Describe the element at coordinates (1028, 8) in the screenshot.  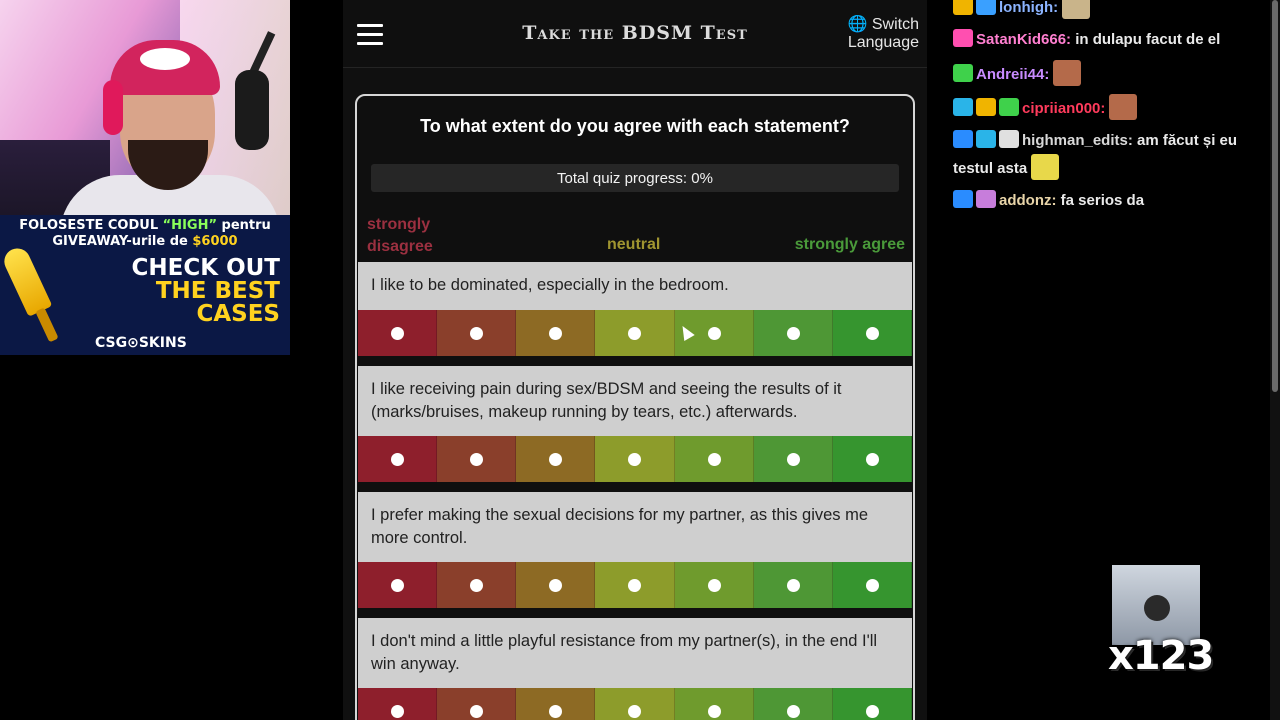
I see `chat-username: lonhigh:` at that location.